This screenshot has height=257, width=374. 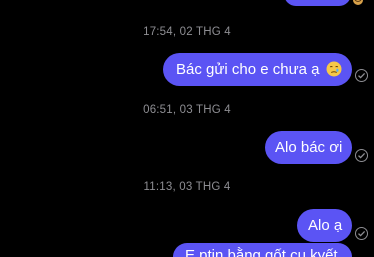 I want to click on message-bubble-sent: Alo bác ơi, so click(x=308, y=147).